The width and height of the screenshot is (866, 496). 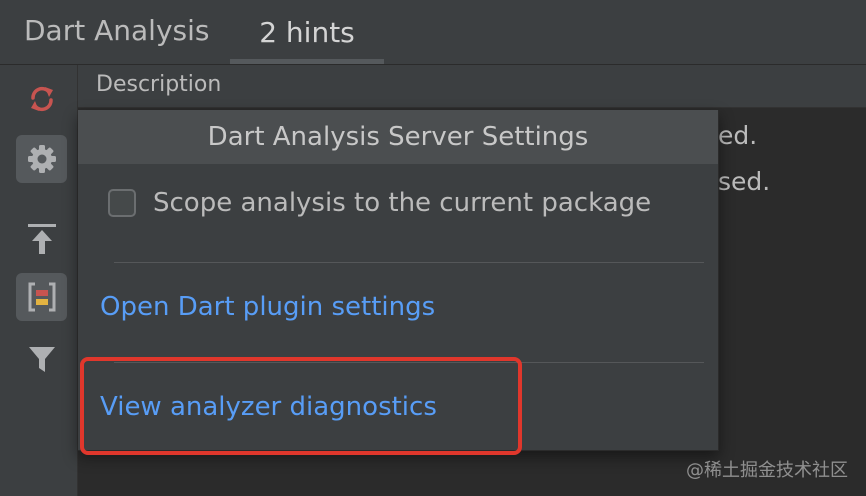 I want to click on open-plugin-settings-link: Open Dart plugin settings, so click(x=267, y=307).